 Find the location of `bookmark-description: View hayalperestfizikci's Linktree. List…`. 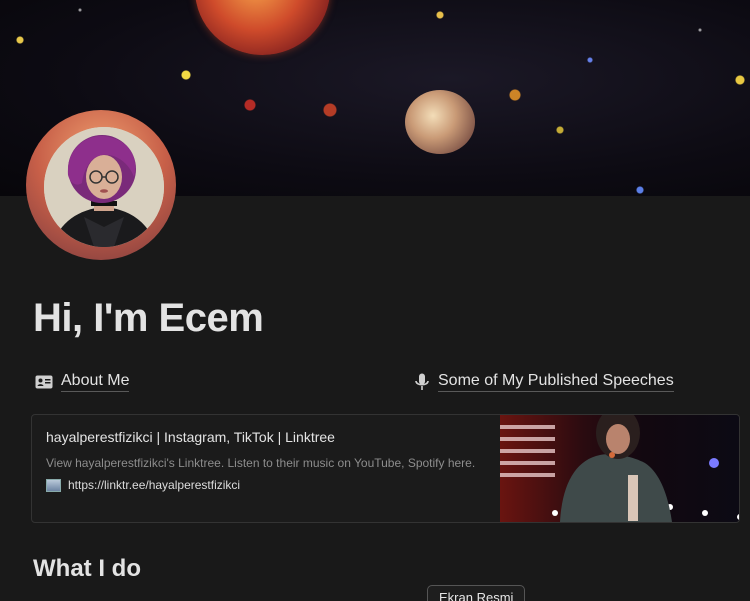

bookmark-description: View hayalperestfizikci's Linktree. List… is located at coordinates (261, 463).